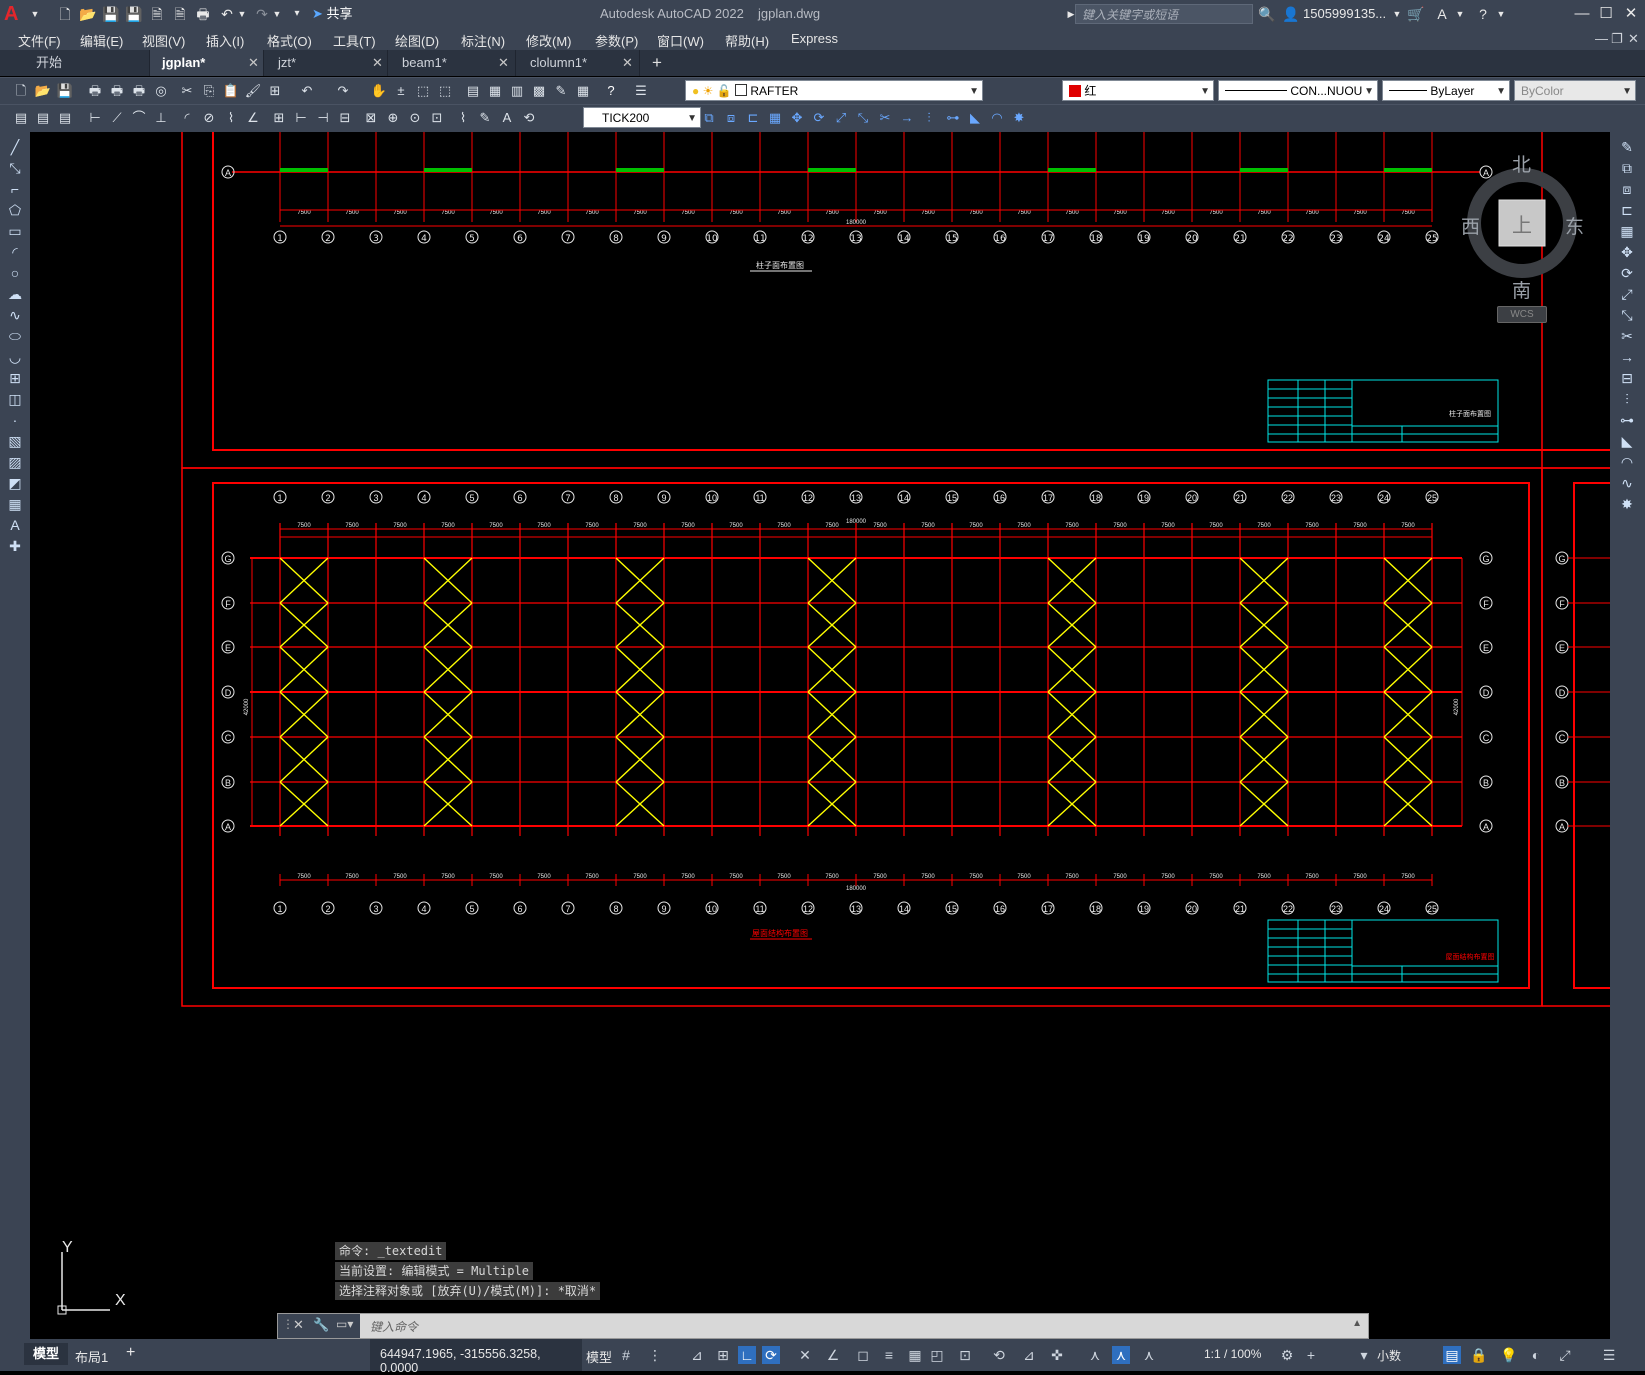 This screenshot has width=1645, height=1375. I want to click on markup-icon: ✎, so click(561, 91).